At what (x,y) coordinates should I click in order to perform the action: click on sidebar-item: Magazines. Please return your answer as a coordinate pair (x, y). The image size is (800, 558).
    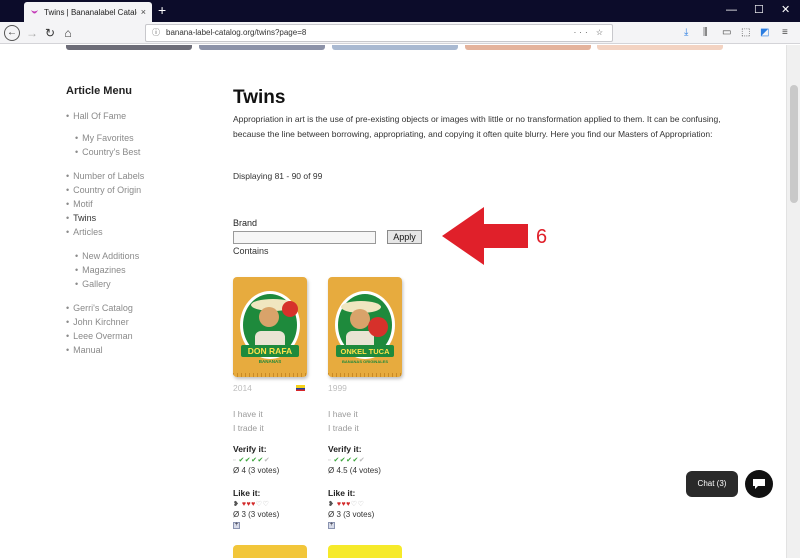
    Looking at the image, I should click on (100, 270).